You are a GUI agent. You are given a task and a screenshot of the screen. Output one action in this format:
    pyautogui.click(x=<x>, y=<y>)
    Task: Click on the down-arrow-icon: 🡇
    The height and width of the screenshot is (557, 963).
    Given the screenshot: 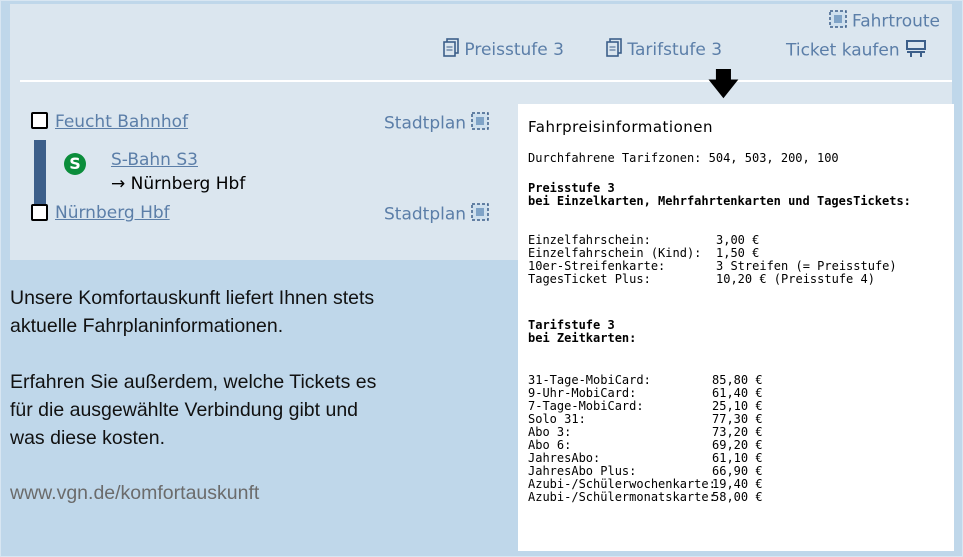 What is the action you would take?
    pyautogui.click(x=723, y=84)
    